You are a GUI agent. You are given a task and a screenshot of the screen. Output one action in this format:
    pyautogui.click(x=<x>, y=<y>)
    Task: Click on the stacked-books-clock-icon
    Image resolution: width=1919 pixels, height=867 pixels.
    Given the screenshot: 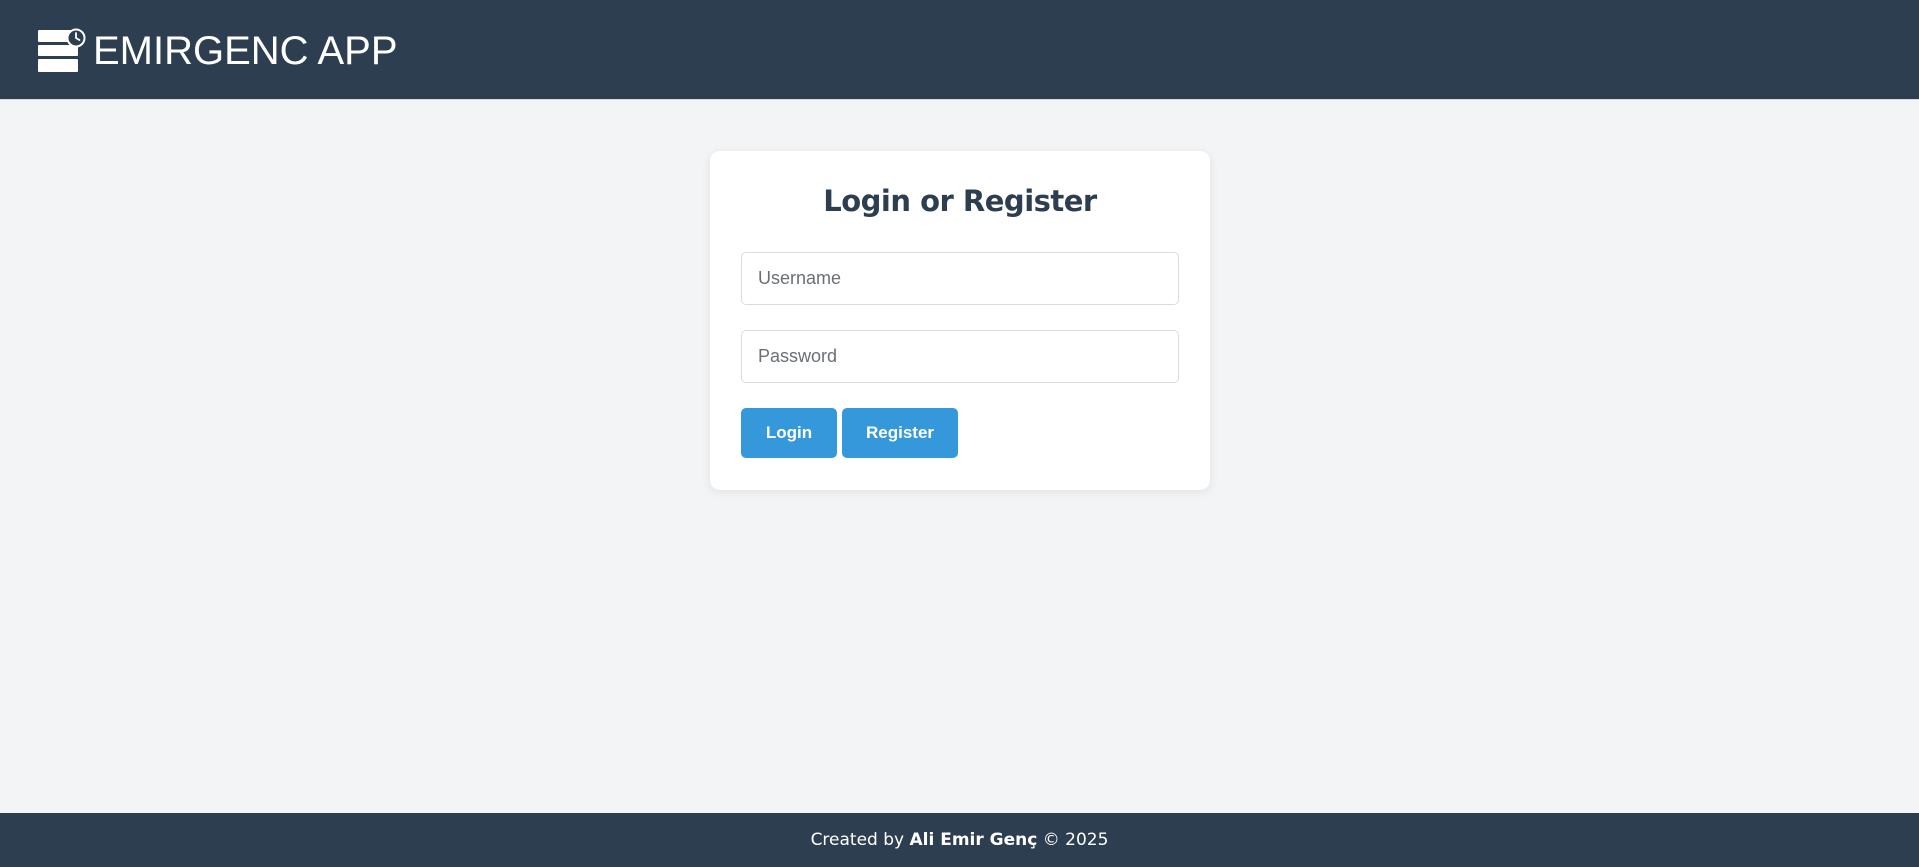 What is the action you would take?
    pyautogui.click(x=62, y=50)
    